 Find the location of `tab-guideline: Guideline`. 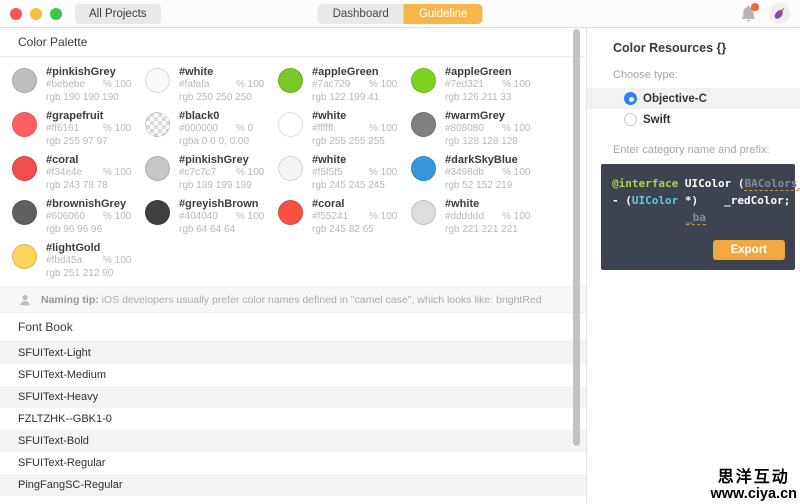

tab-guideline: Guideline is located at coordinates (443, 14).